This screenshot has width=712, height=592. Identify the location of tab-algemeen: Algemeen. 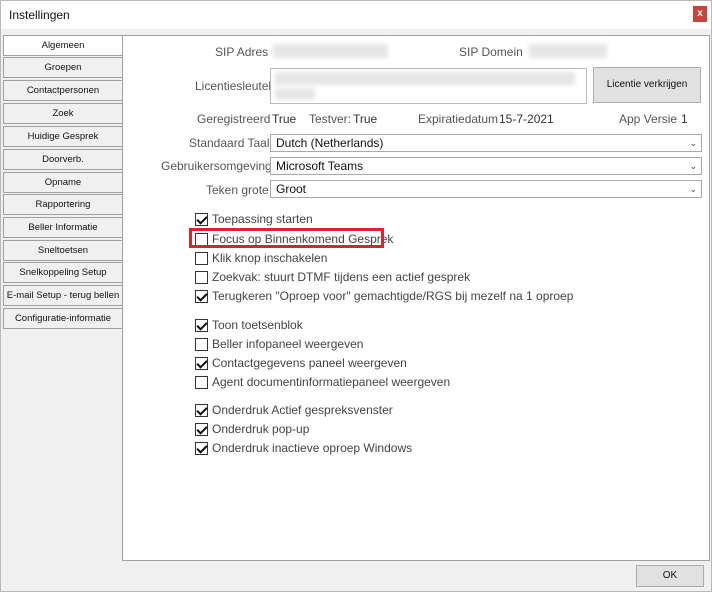
(63, 45).